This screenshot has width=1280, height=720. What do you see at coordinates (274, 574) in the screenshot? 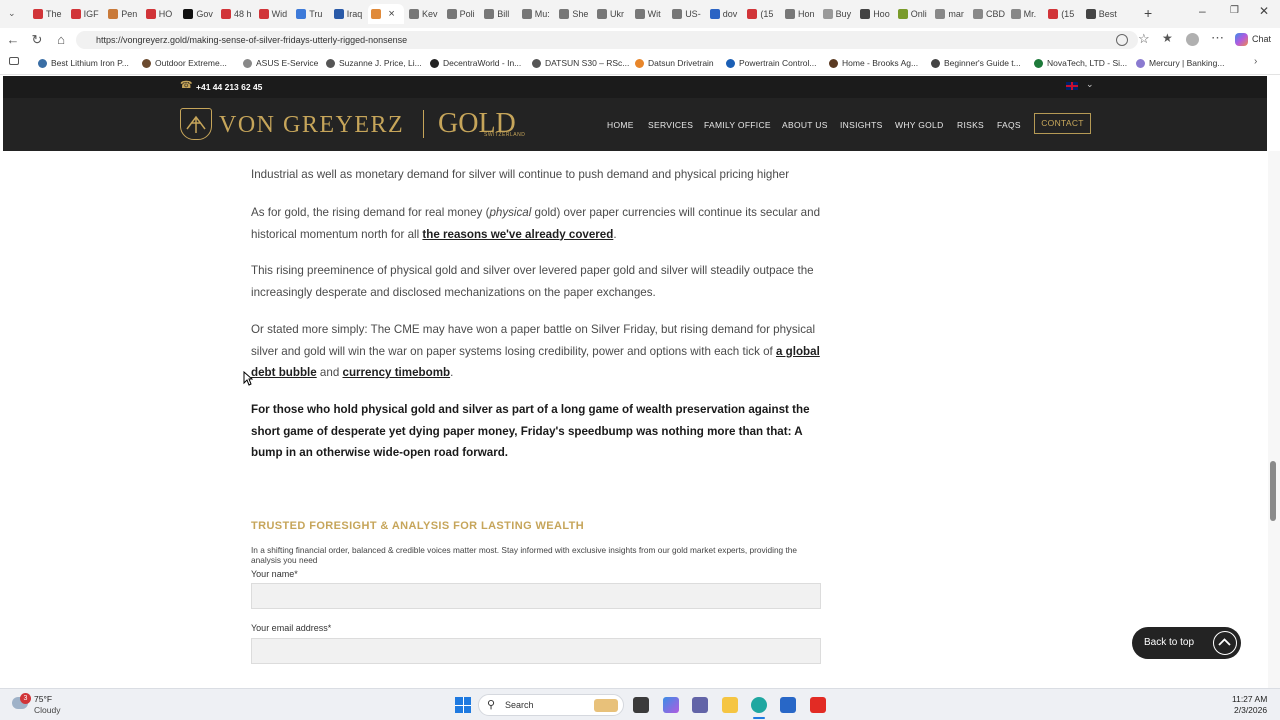
I see `name-field-label: Your name*` at bounding box center [274, 574].